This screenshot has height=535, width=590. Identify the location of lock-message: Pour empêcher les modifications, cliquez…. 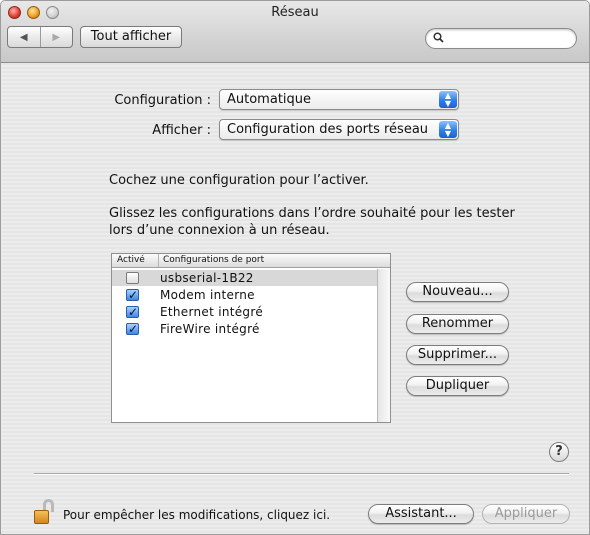
(197, 515).